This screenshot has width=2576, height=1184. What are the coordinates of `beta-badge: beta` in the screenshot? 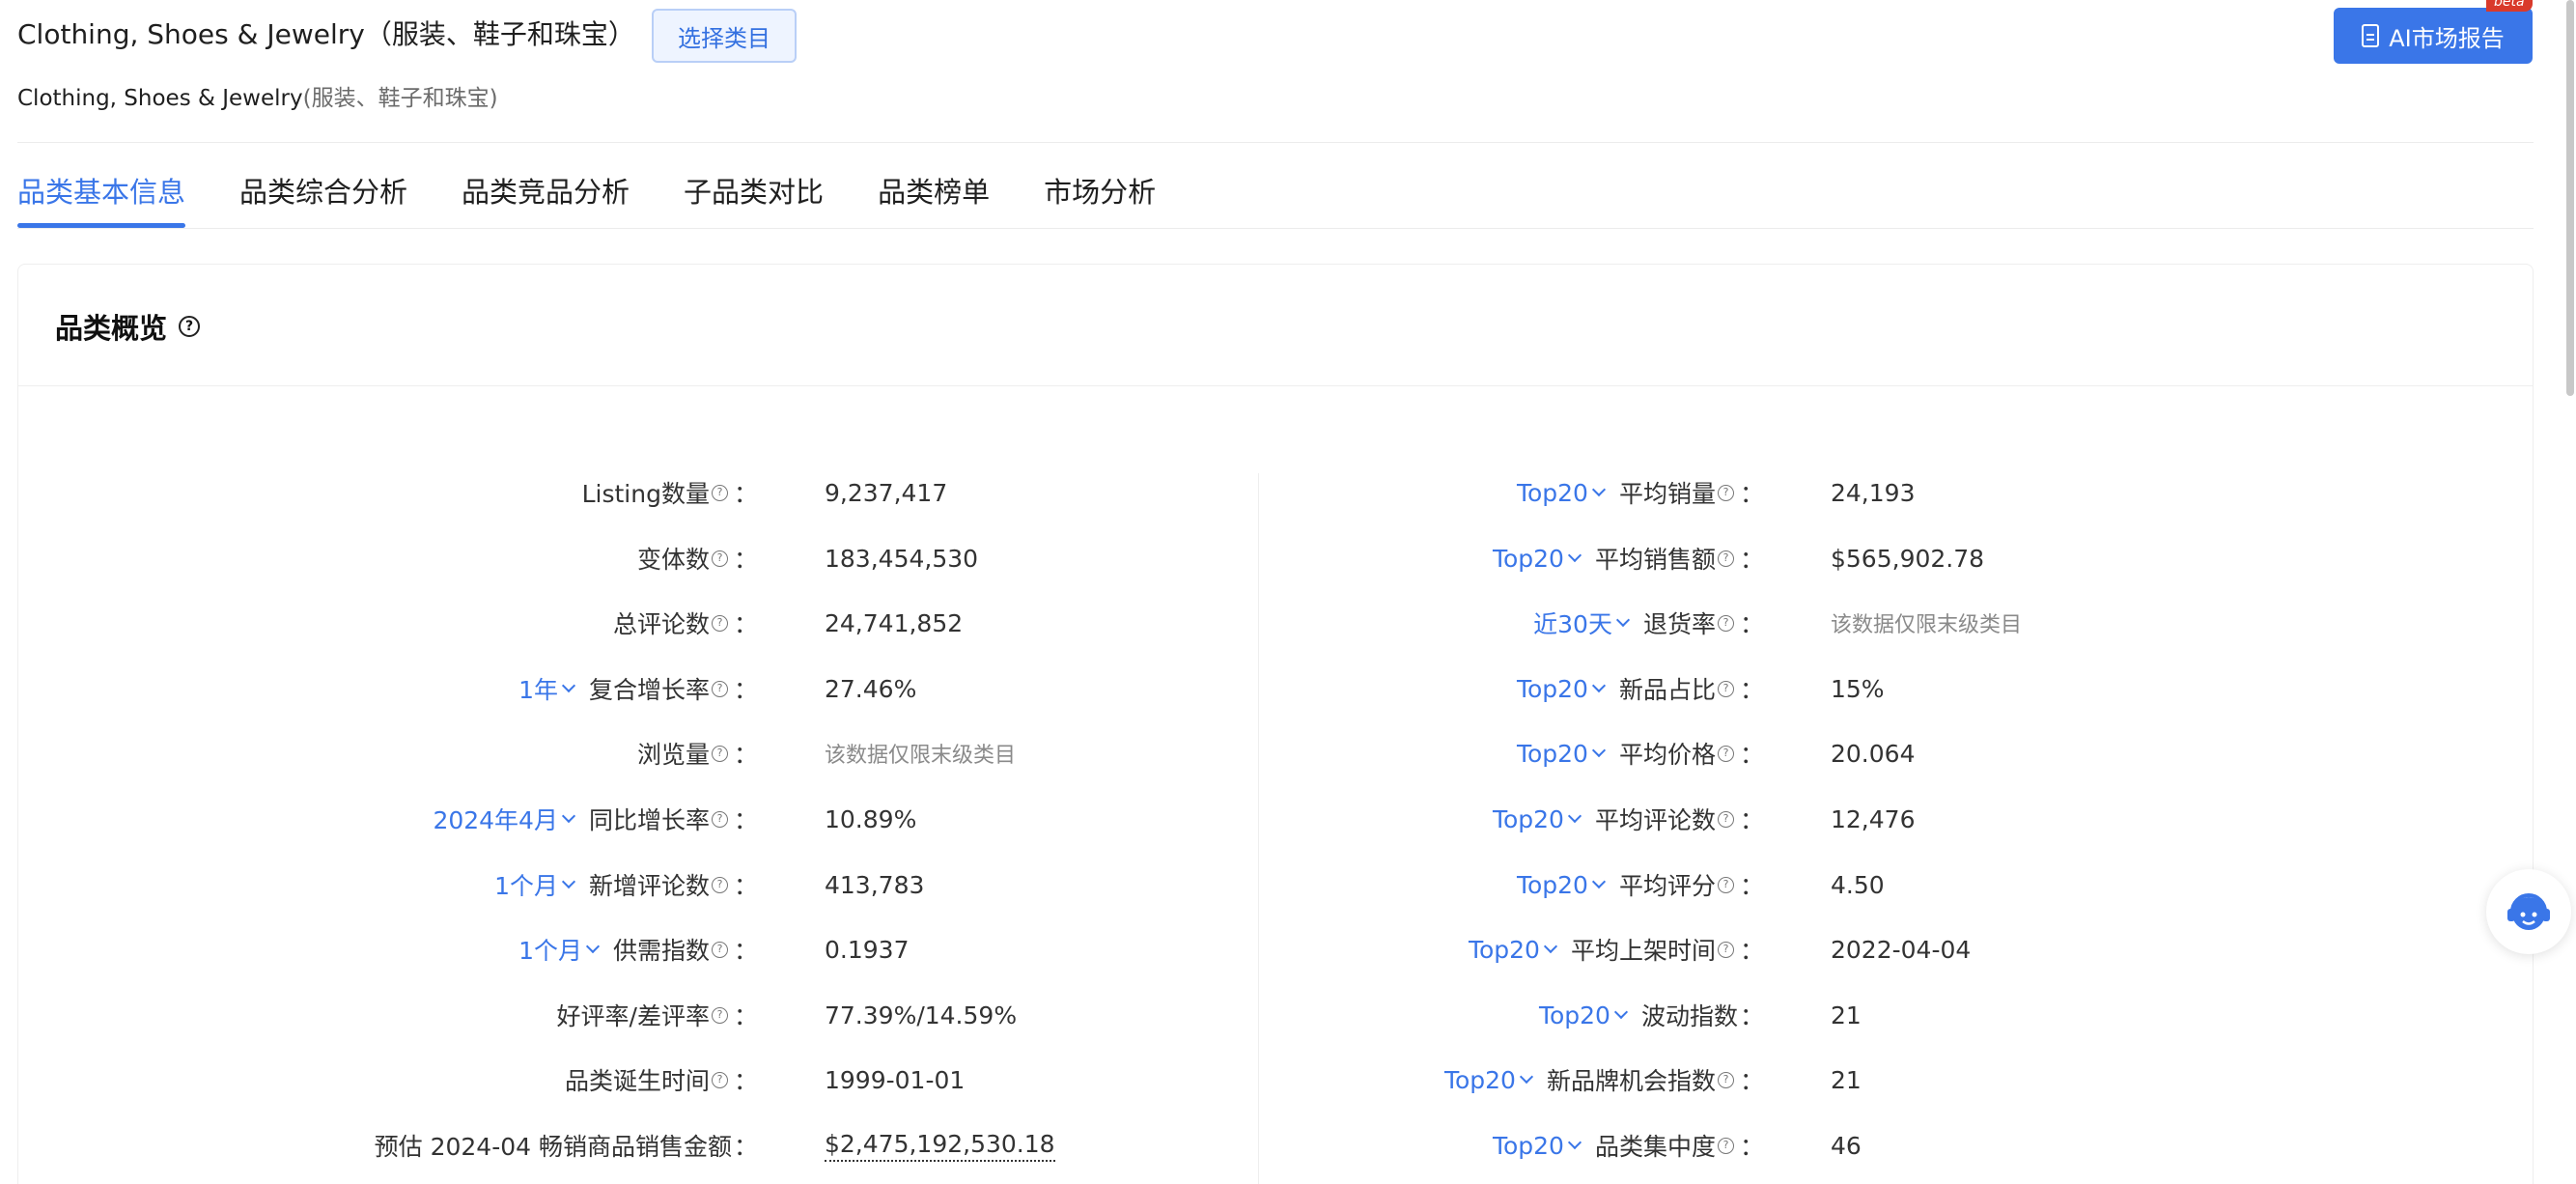 It's located at (2510, 6).